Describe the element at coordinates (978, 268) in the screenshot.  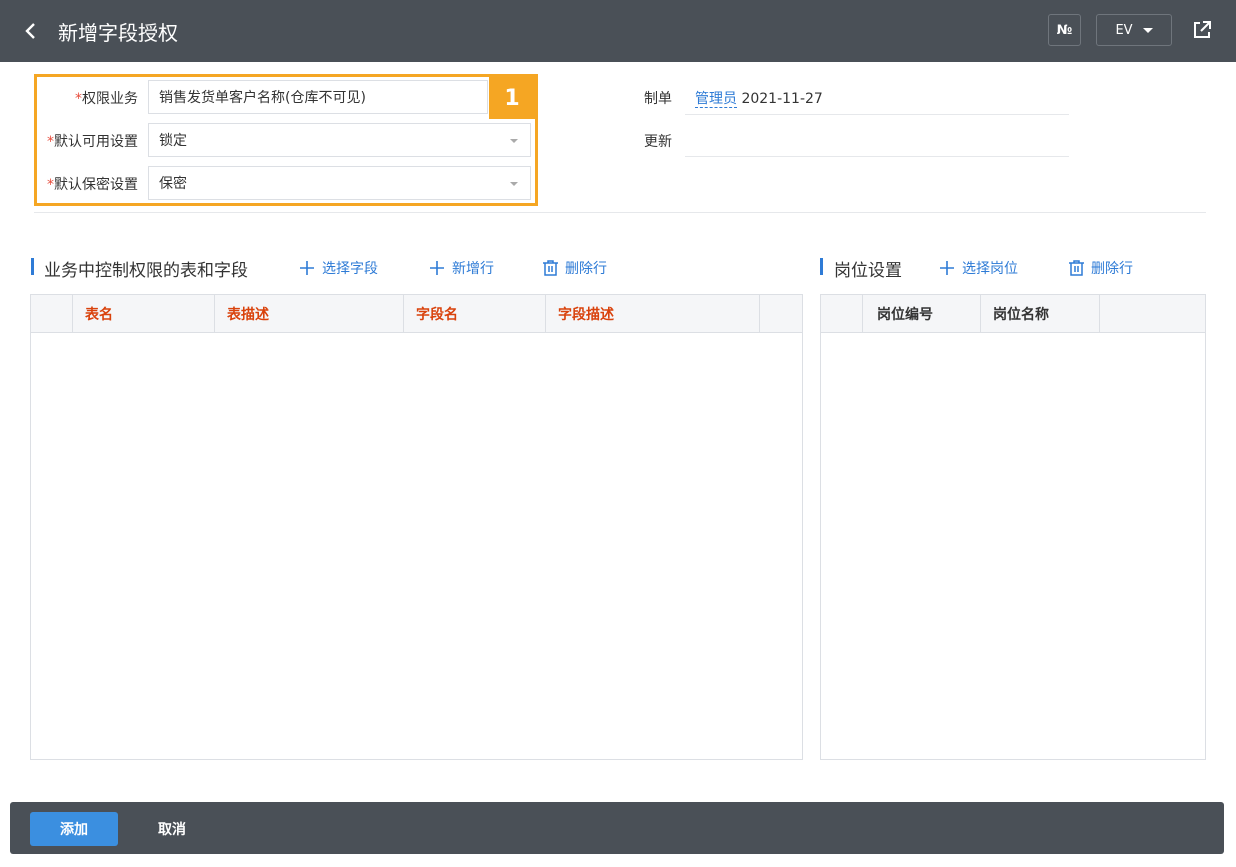
I see `select-position-button: 选择岗位` at that location.